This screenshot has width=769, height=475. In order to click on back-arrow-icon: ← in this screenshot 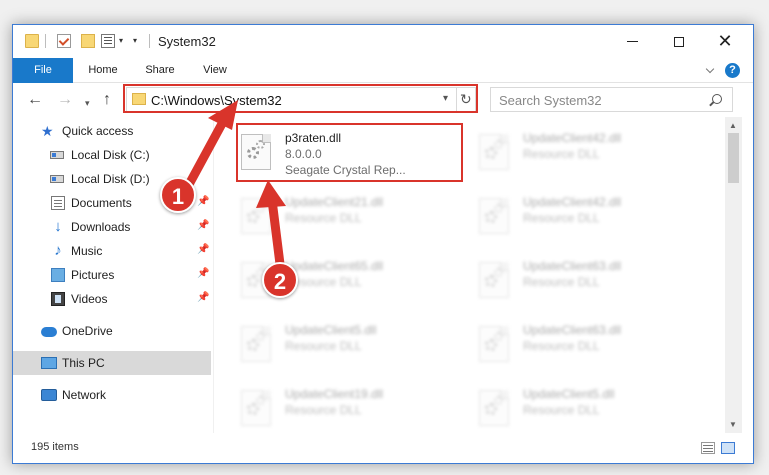, I will do `click(35, 100)`.